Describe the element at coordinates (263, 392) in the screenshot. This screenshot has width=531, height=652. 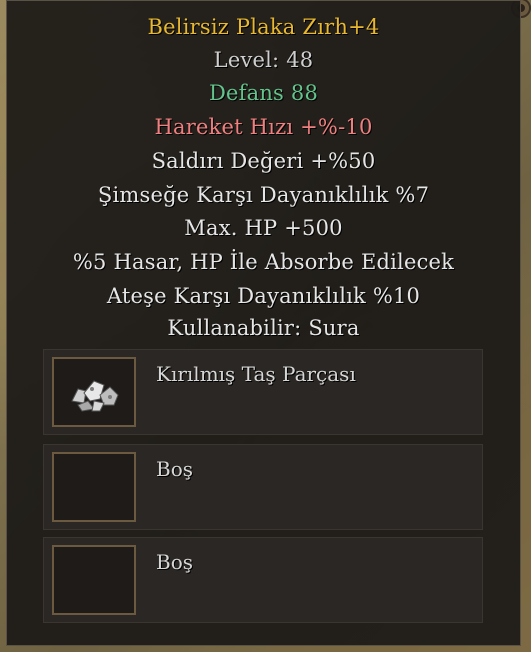
I see `socket-slot-1: Kırılmış Taş Parçası` at that location.